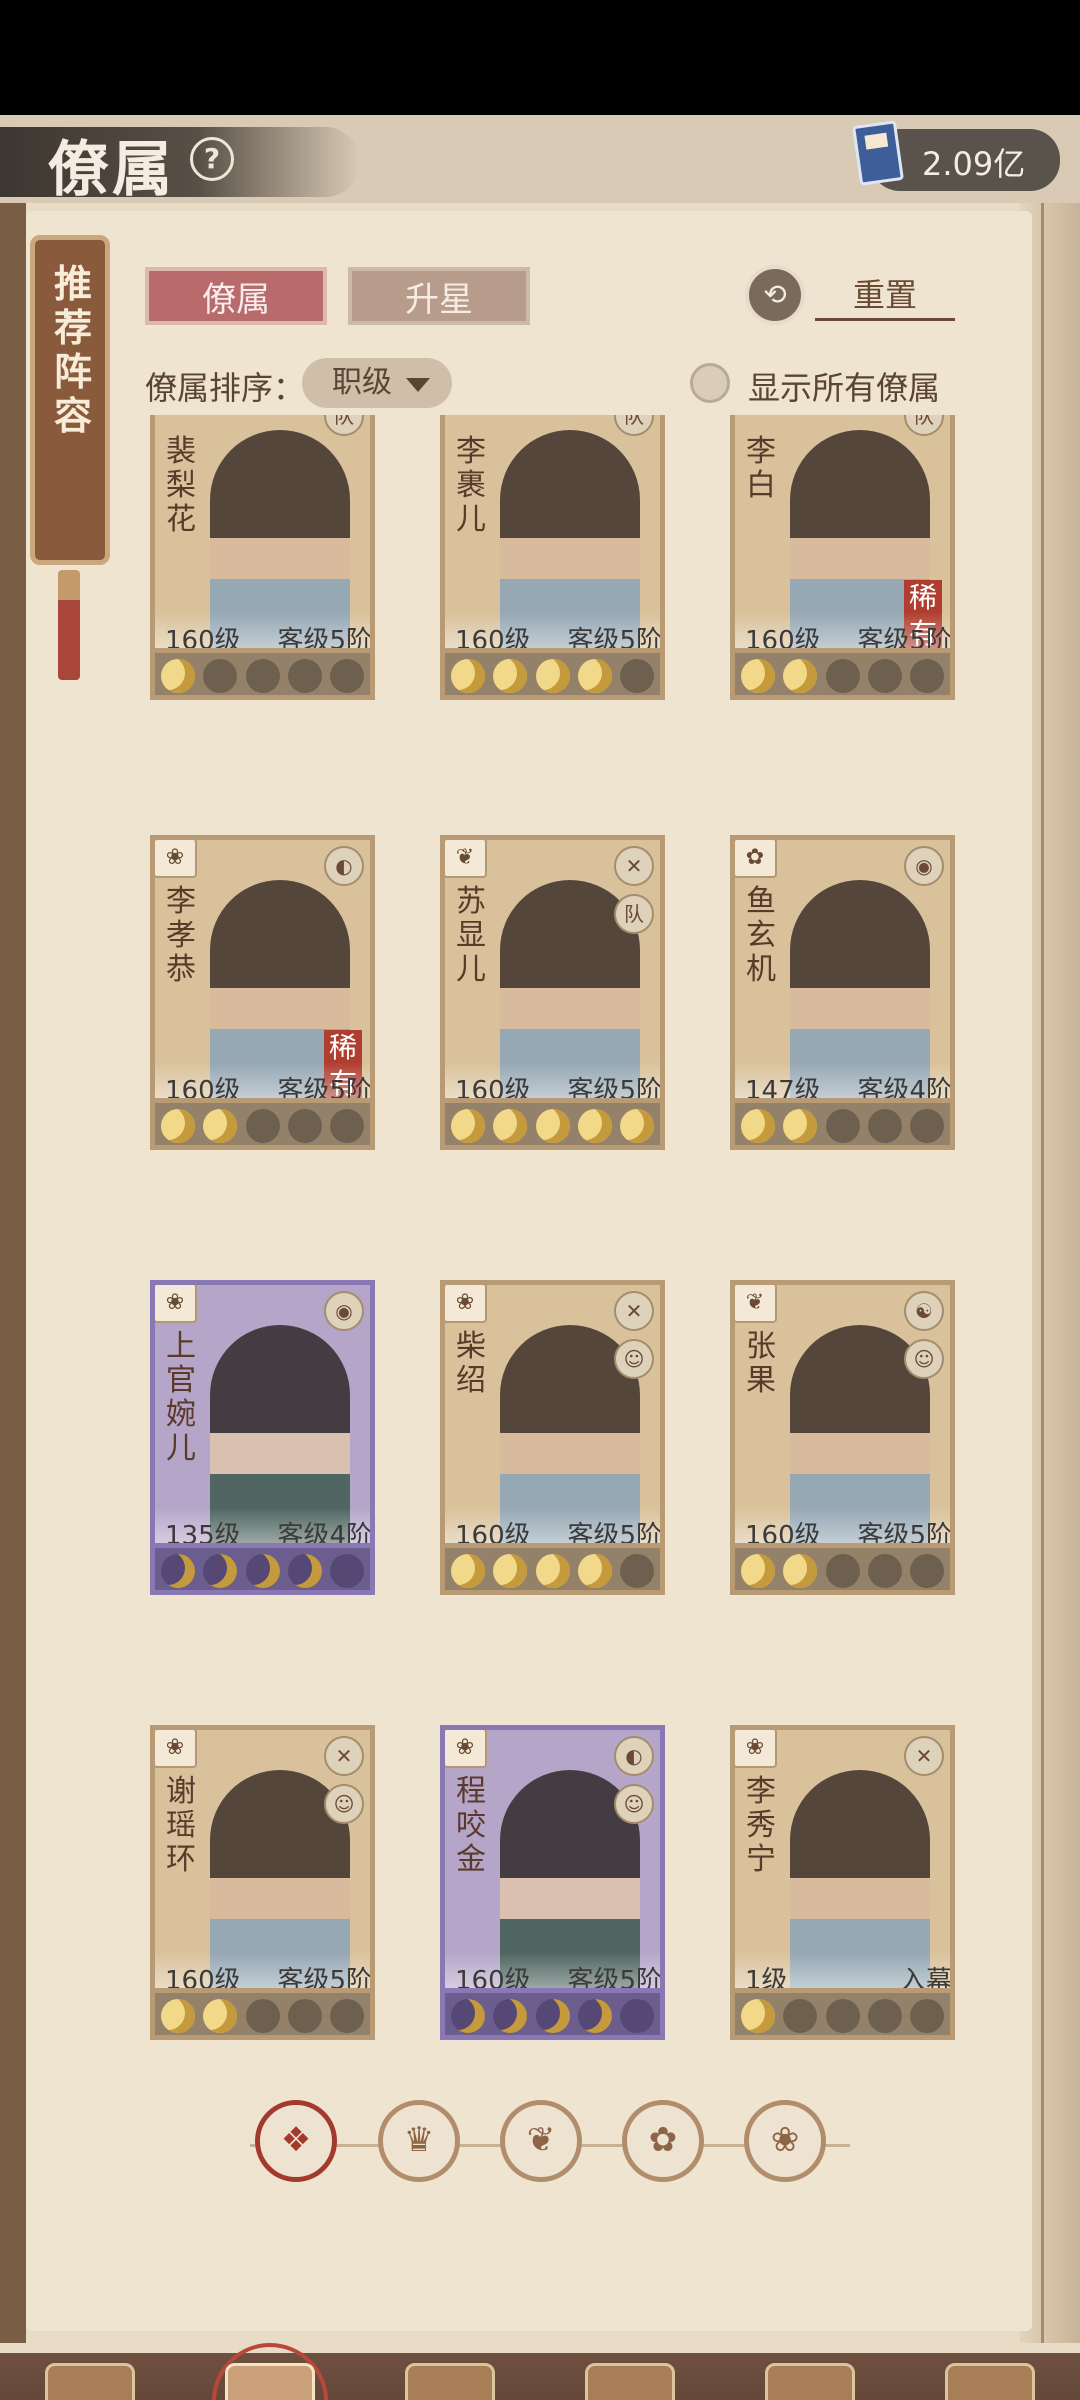 The image size is (1080, 2400). What do you see at coordinates (844, 386) in the screenshot?
I see `show-all-label: 显示所有僚属` at bounding box center [844, 386].